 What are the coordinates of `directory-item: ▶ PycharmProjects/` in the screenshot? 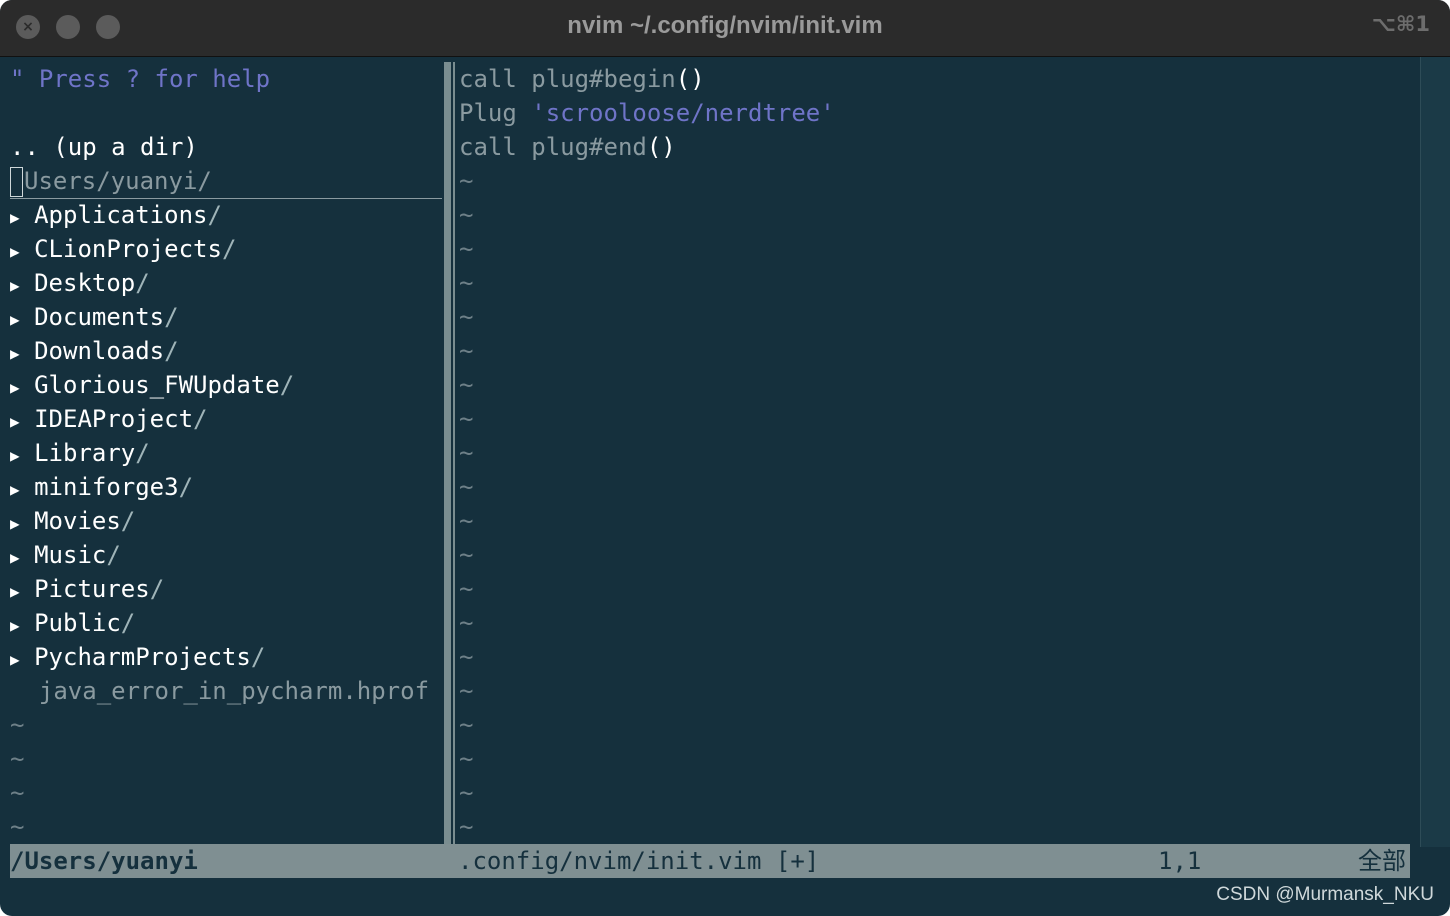 It's located at (137, 657).